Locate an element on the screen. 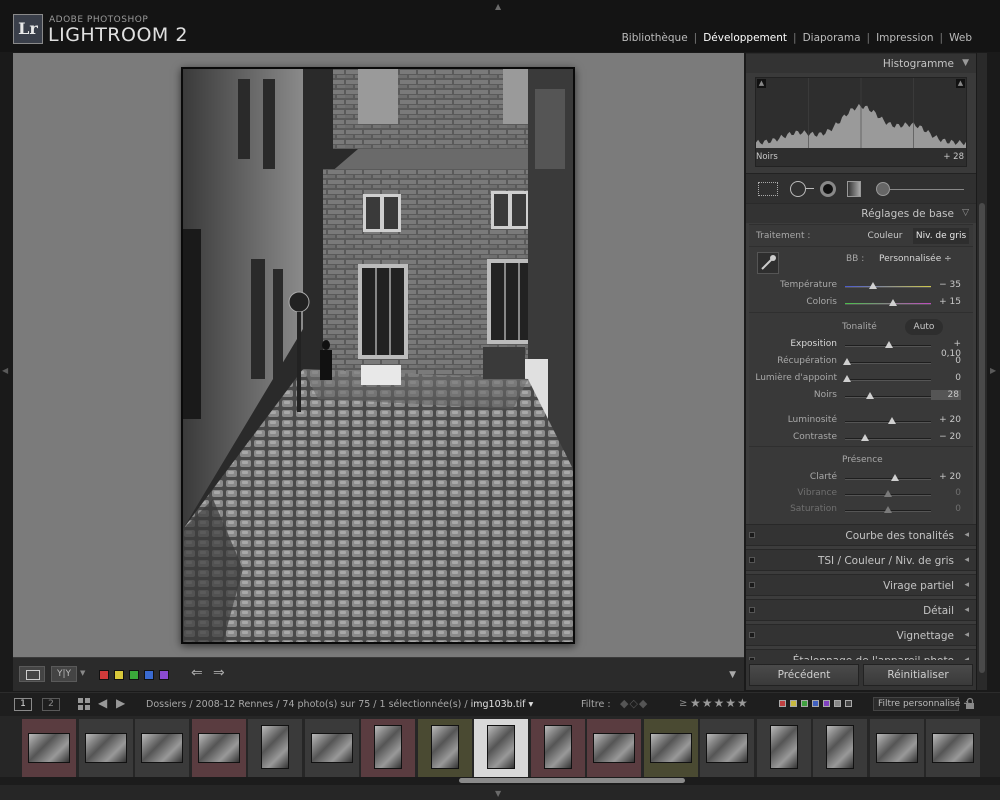  custom-filter-dropdown: Filtre personnalisé ÷ is located at coordinates (922, 704).